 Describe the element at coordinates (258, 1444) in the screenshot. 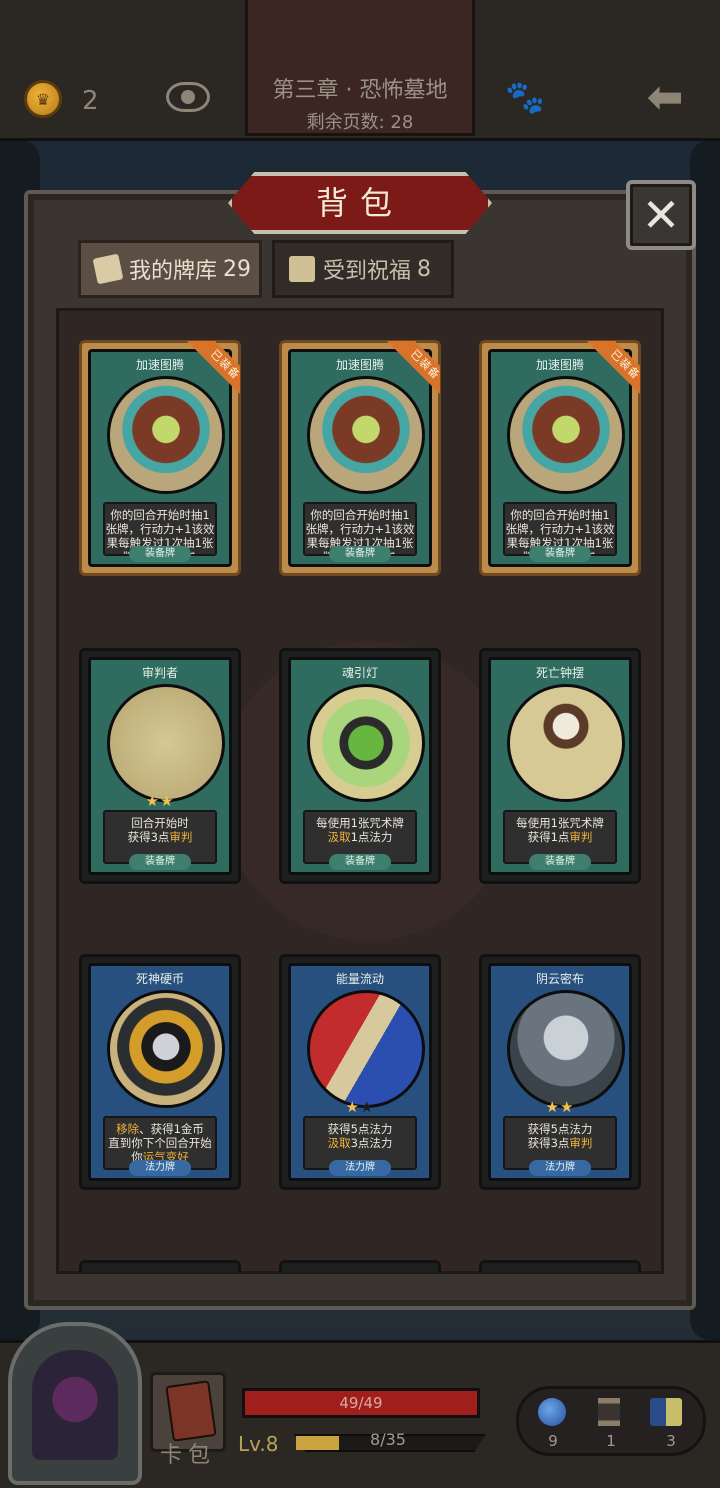

I see `level-label: Lv.8` at that location.